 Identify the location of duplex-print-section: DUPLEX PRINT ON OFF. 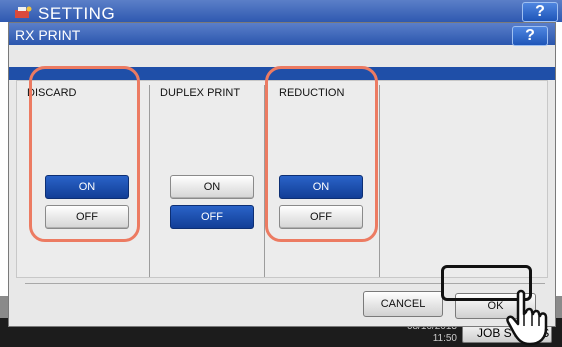
(215, 178).